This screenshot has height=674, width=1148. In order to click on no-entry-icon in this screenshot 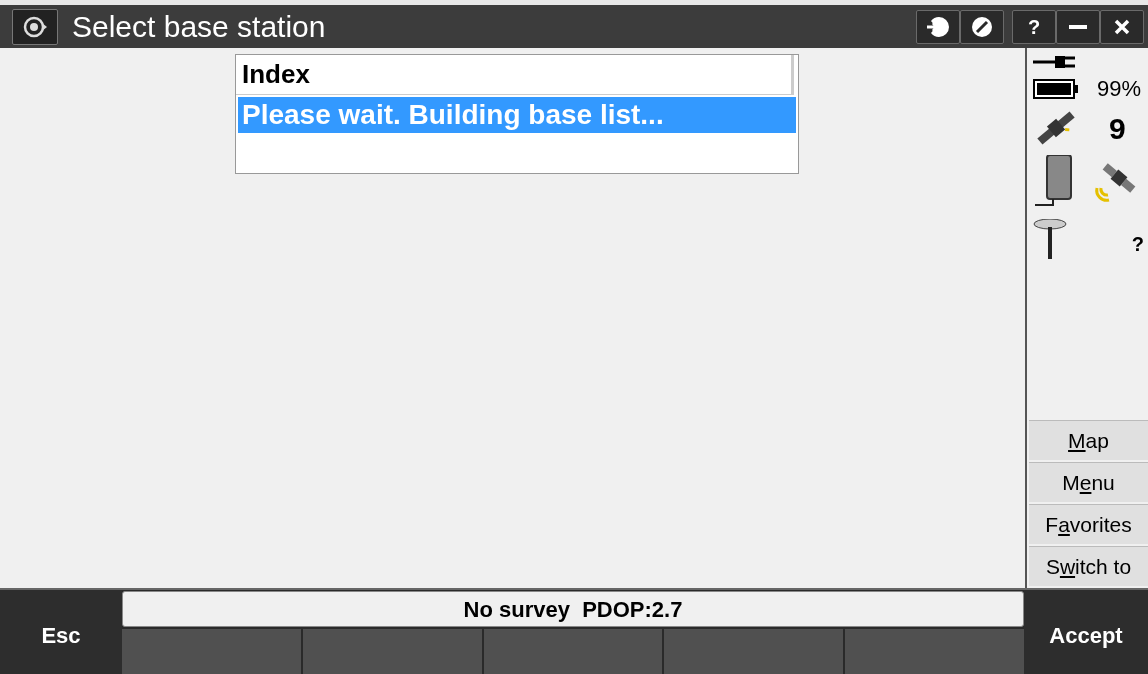, I will do `click(982, 26)`.